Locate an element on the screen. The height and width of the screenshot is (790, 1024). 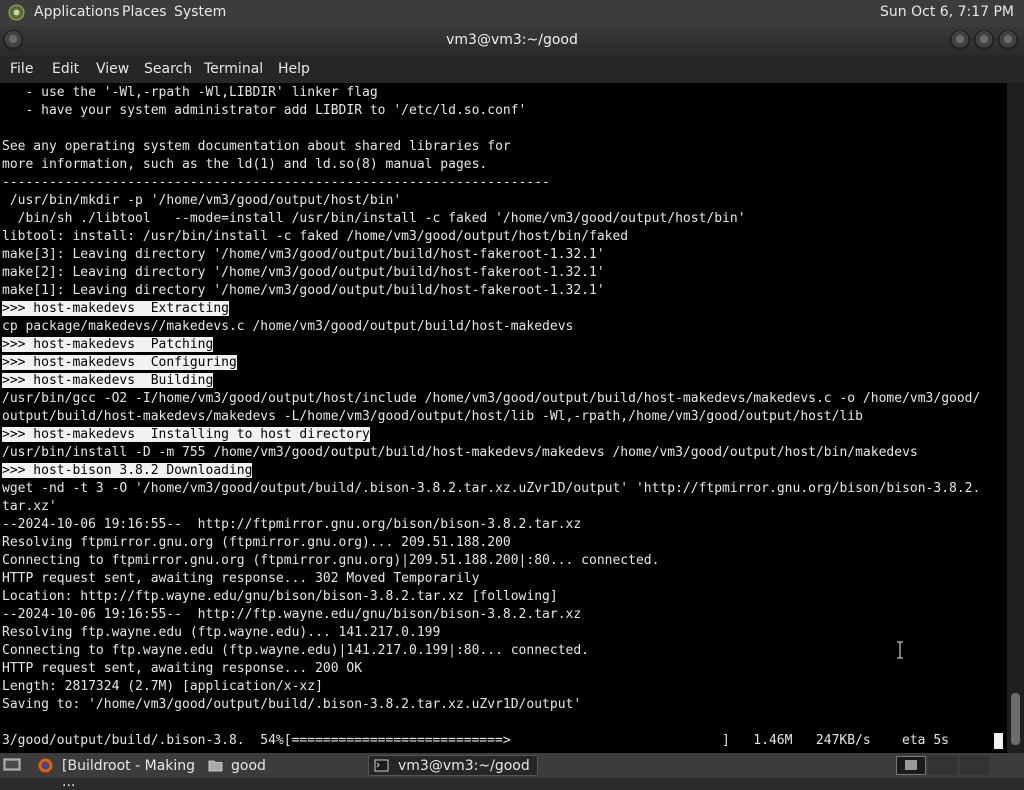
task-terminal: vm3@vm3:~/good is located at coordinates (453, 765).